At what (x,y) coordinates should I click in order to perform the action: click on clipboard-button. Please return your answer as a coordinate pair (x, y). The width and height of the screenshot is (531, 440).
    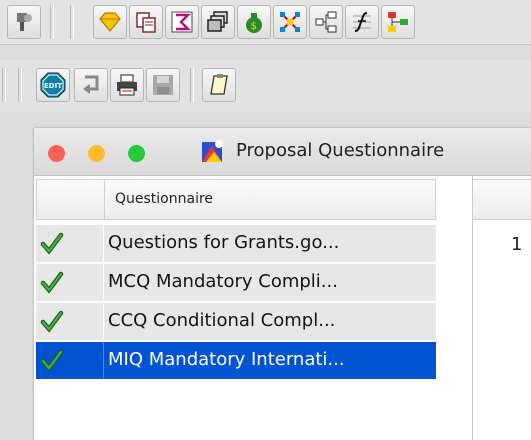
    Looking at the image, I should click on (219, 85).